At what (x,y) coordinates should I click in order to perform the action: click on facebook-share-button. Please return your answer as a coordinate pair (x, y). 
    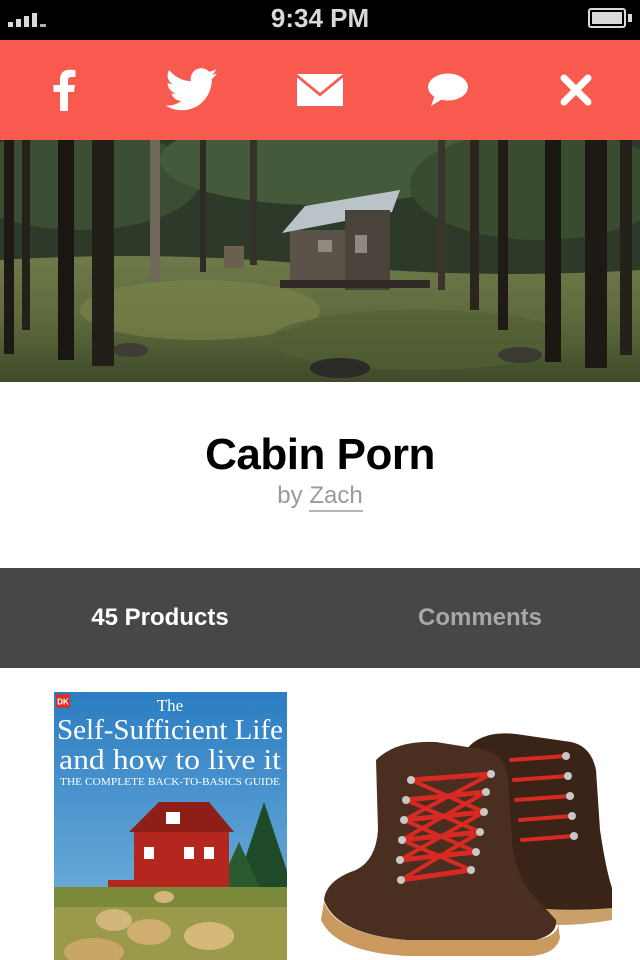
    Looking at the image, I should click on (64, 90).